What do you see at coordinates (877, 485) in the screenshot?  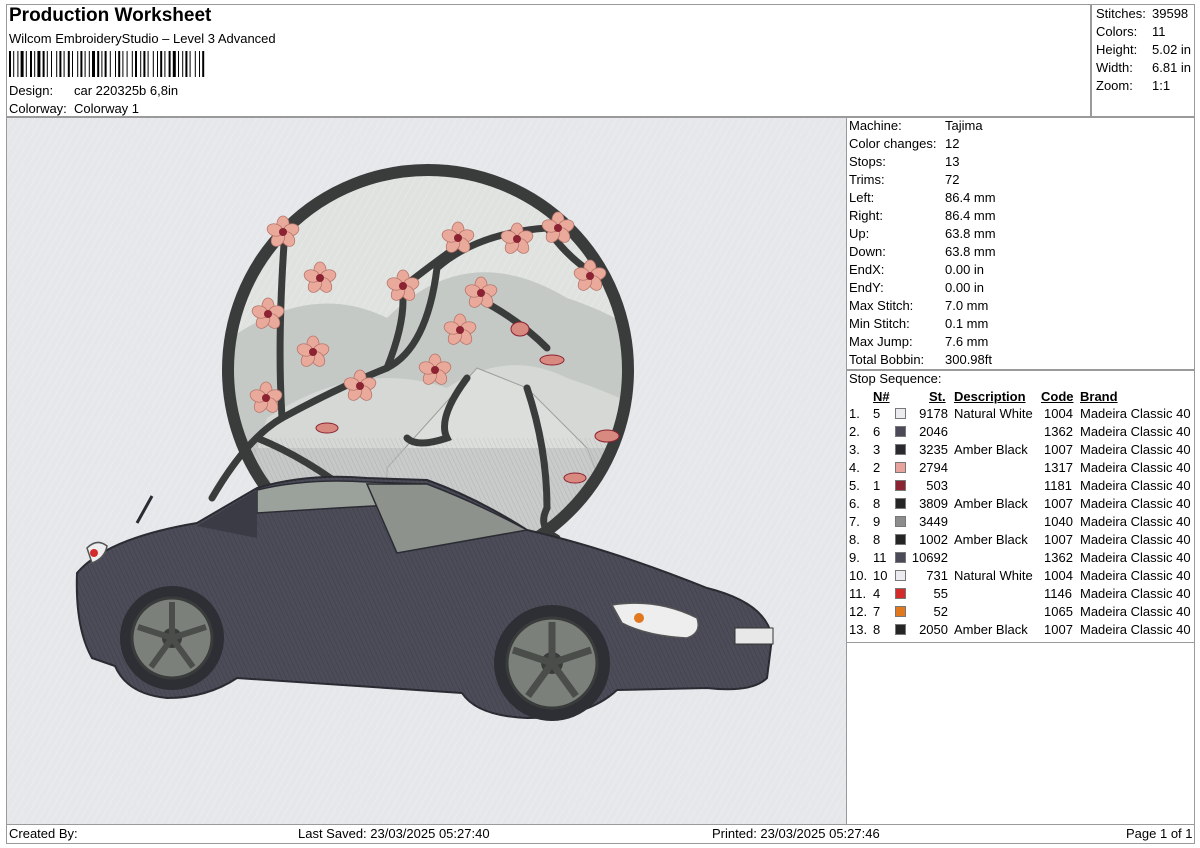 I see `stop-needle: 1` at bounding box center [877, 485].